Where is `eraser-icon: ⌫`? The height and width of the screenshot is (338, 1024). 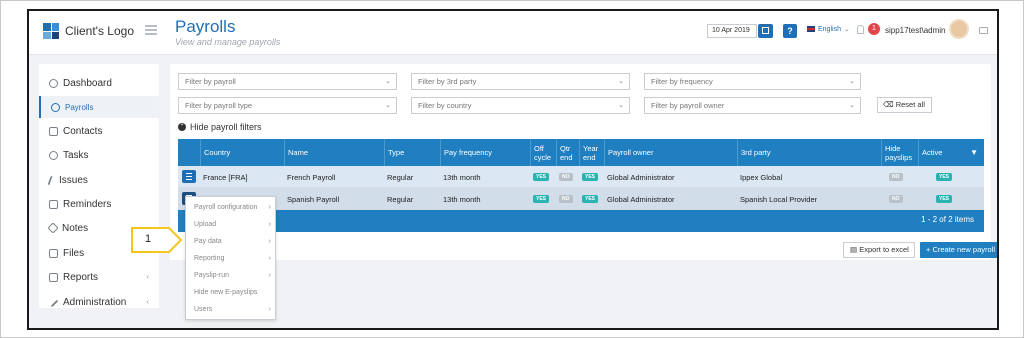
eraser-icon: ⌫ is located at coordinates (888, 104).